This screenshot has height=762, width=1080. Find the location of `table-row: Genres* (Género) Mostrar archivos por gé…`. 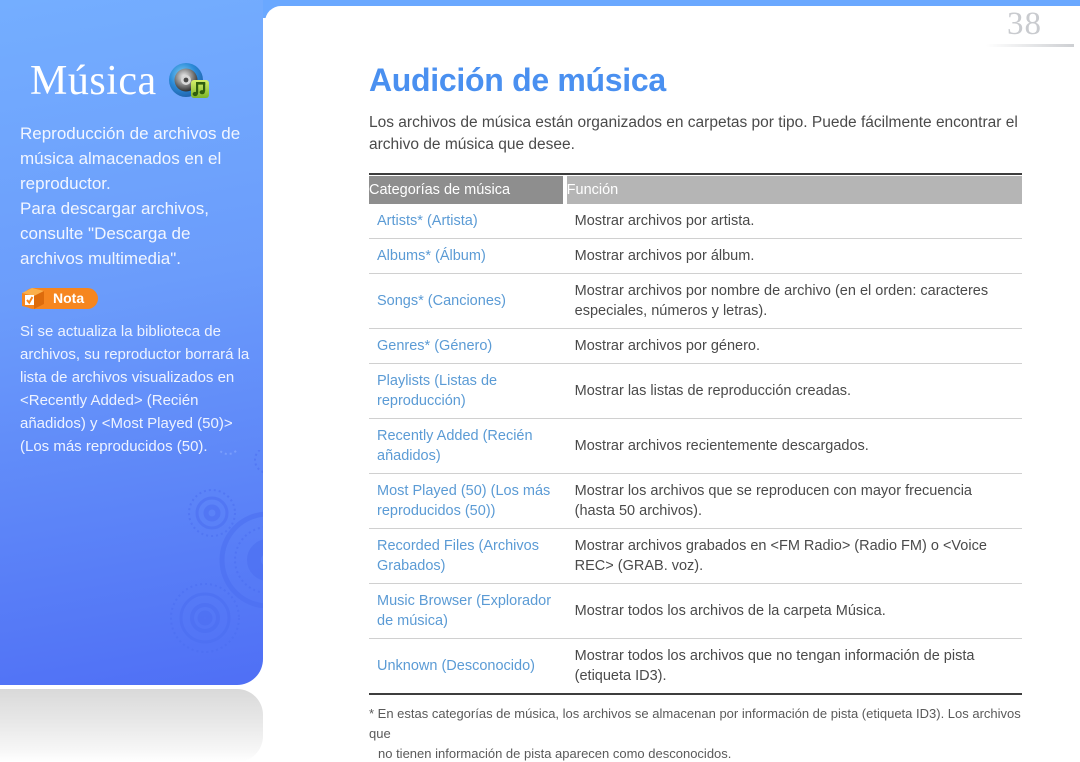

table-row: Genres* (Género) Mostrar archivos por gé… is located at coordinates (695, 346).